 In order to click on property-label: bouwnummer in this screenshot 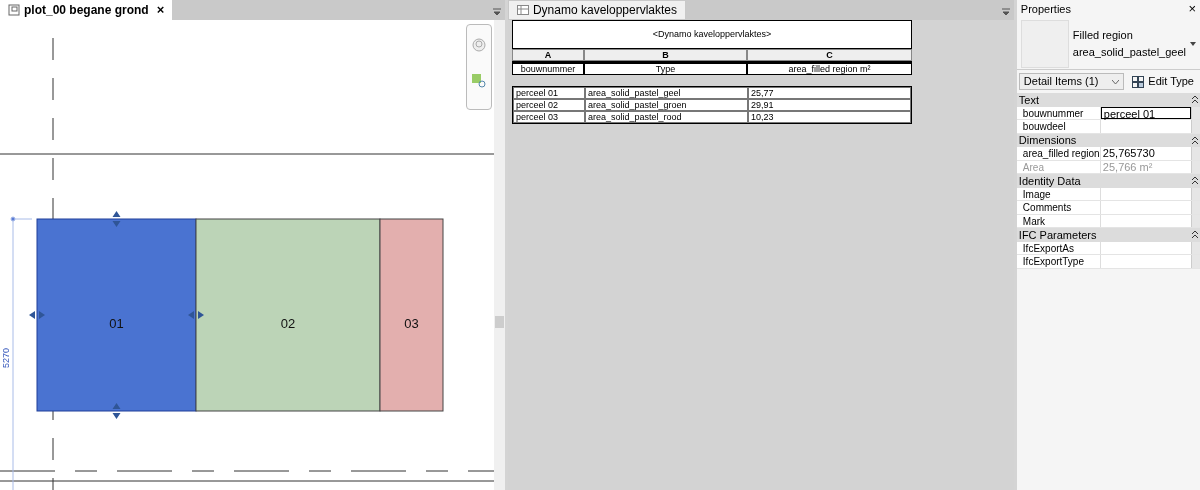, I will do `click(1058, 112)`.